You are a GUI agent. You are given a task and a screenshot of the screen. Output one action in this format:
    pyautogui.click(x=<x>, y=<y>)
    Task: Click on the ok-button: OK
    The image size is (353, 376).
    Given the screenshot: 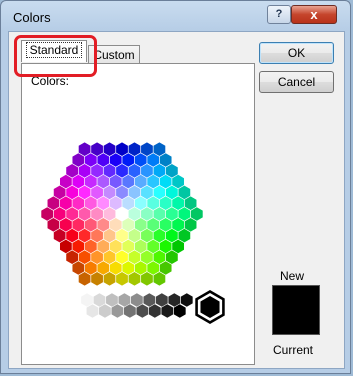 What is the action you would take?
    pyautogui.click(x=296, y=53)
    